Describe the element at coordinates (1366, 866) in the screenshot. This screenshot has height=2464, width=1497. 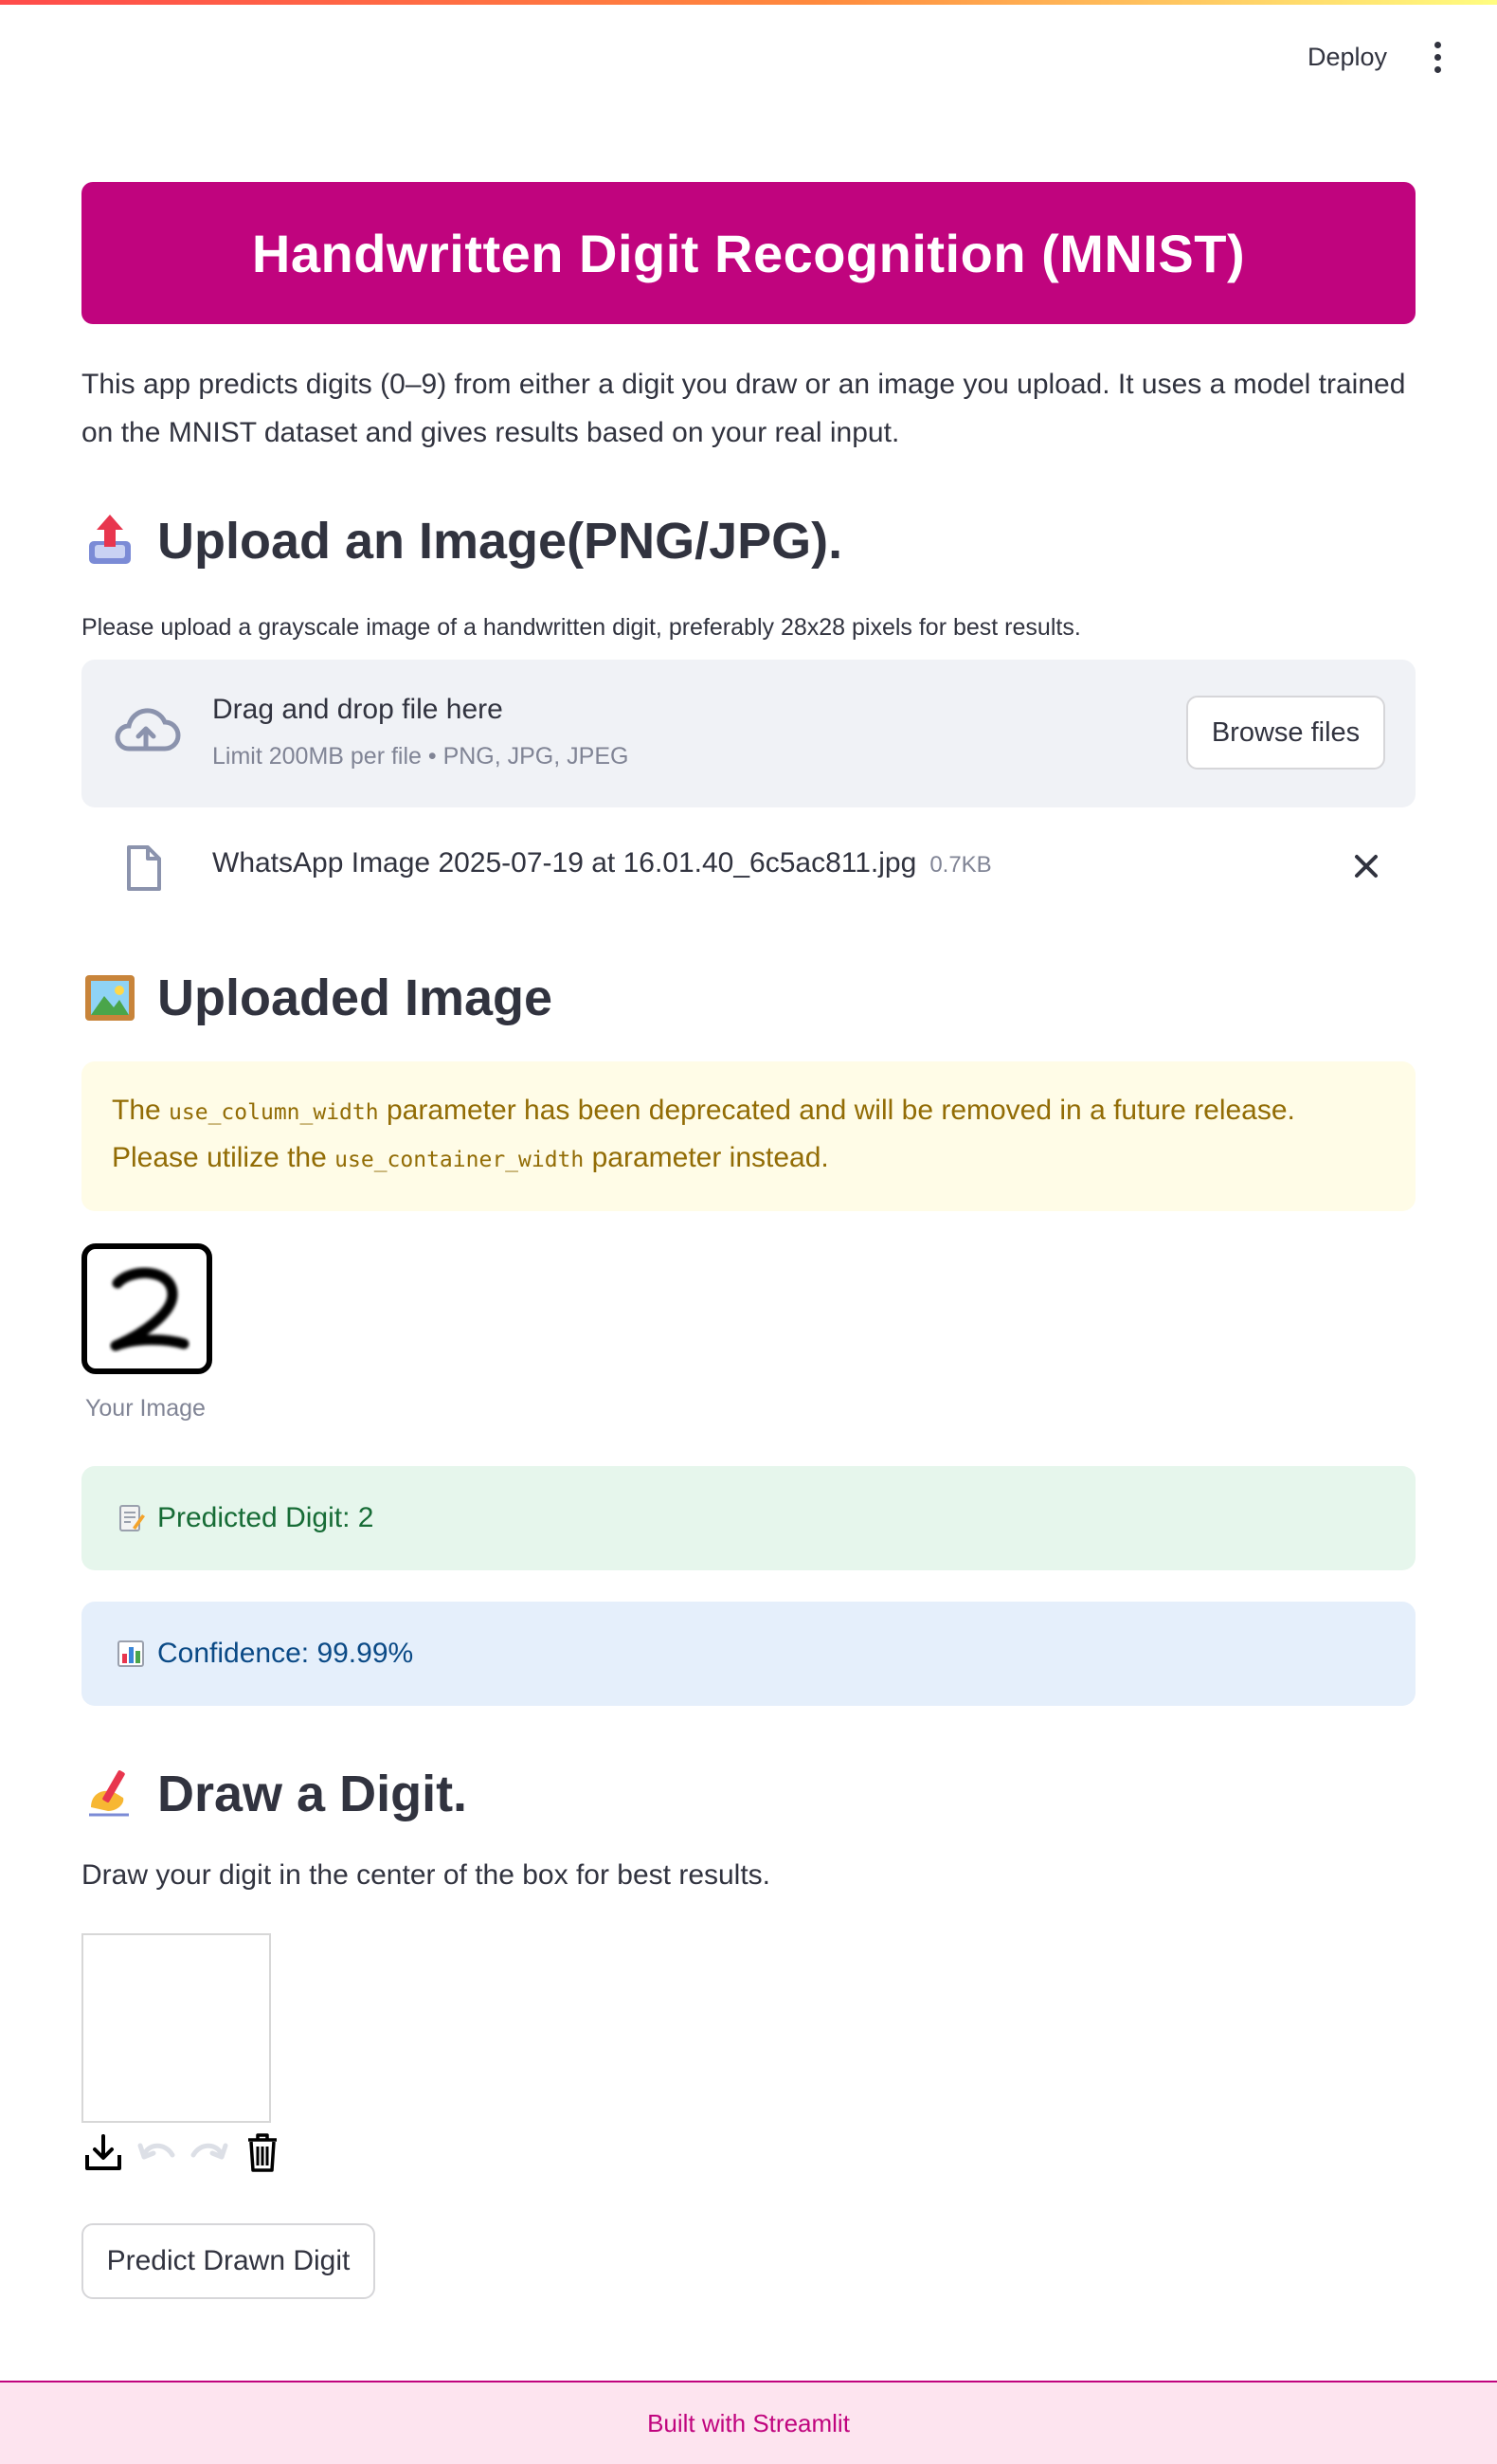
I see `close-icon` at that location.